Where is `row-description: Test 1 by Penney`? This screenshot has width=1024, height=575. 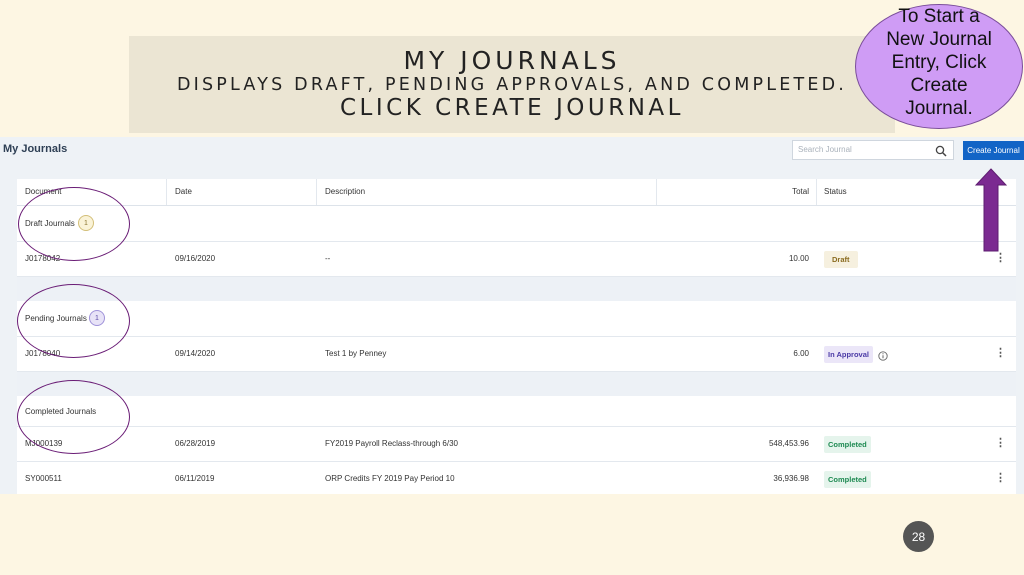
row-description: Test 1 by Penney is located at coordinates (356, 353).